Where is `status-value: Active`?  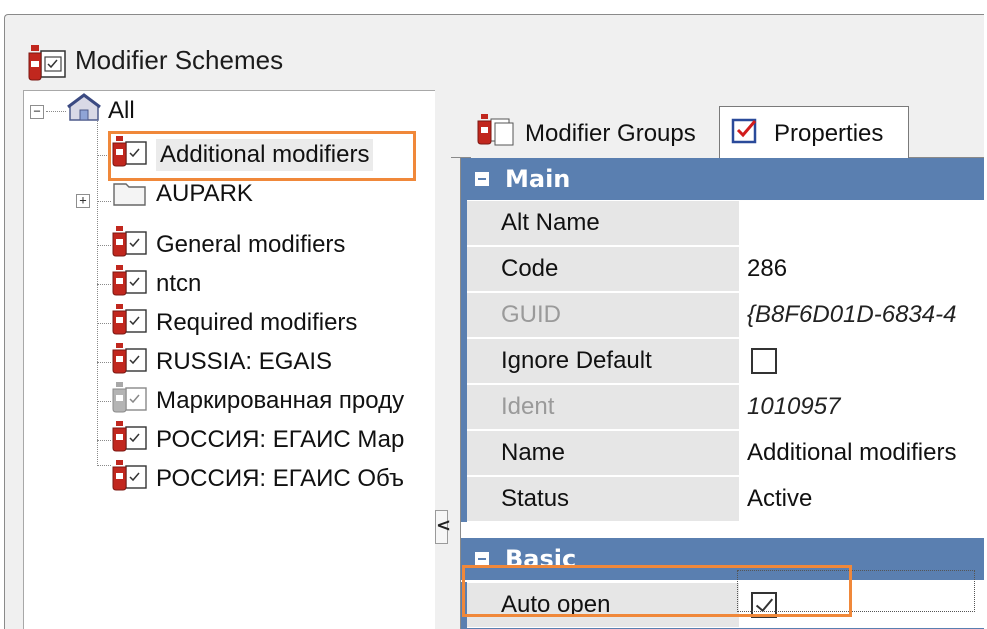
status-value: Active is located at coordinates (862, 499).